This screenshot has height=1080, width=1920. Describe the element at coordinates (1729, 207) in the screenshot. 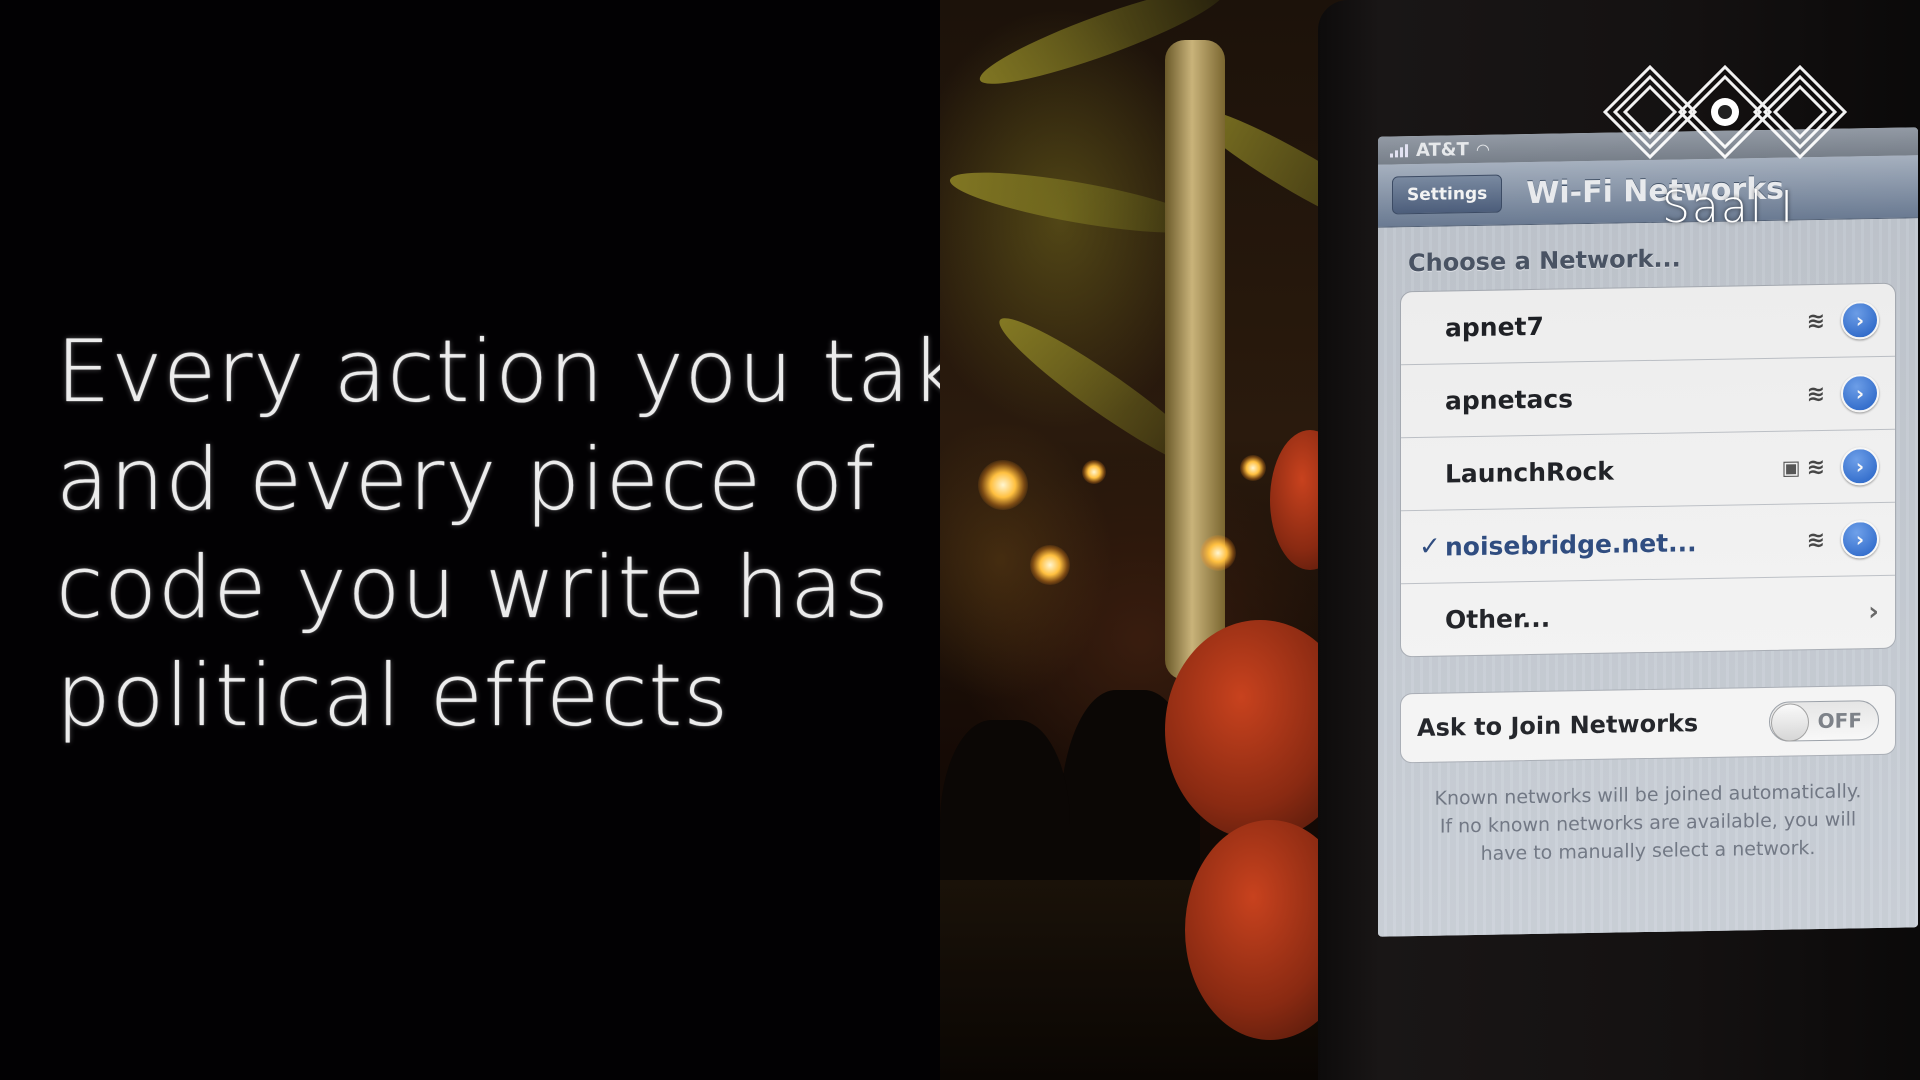

I see `room-label: Saal I` at that location.